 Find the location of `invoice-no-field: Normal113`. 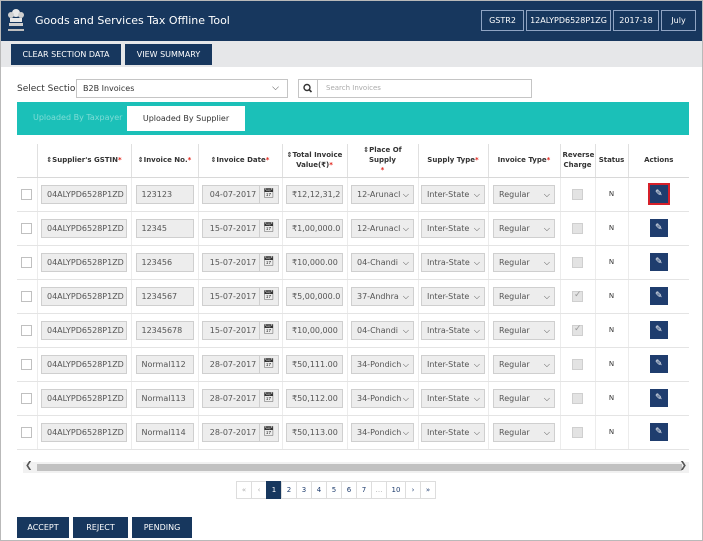

invoice-no-field: Normal113 is located at coordinates (164, 398).